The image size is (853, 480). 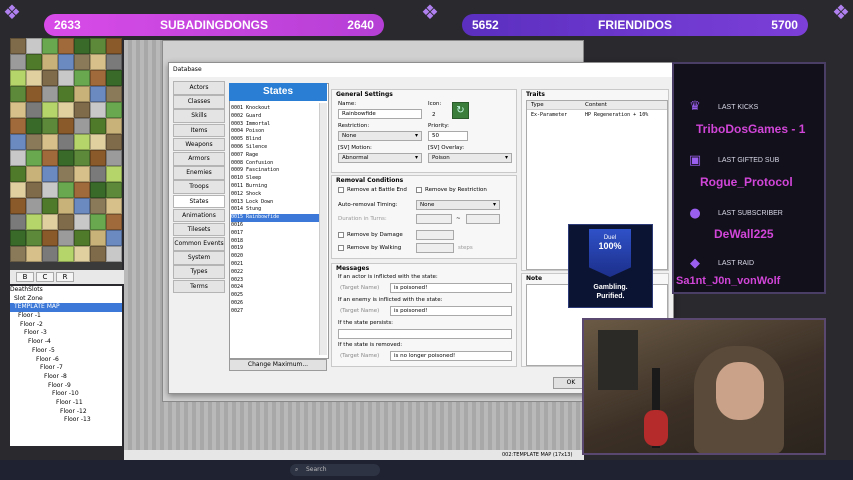 What do you see at coordinates (434, 219) in the screenshot?
I see `duration-min-field` at bounding box center [434, 219].